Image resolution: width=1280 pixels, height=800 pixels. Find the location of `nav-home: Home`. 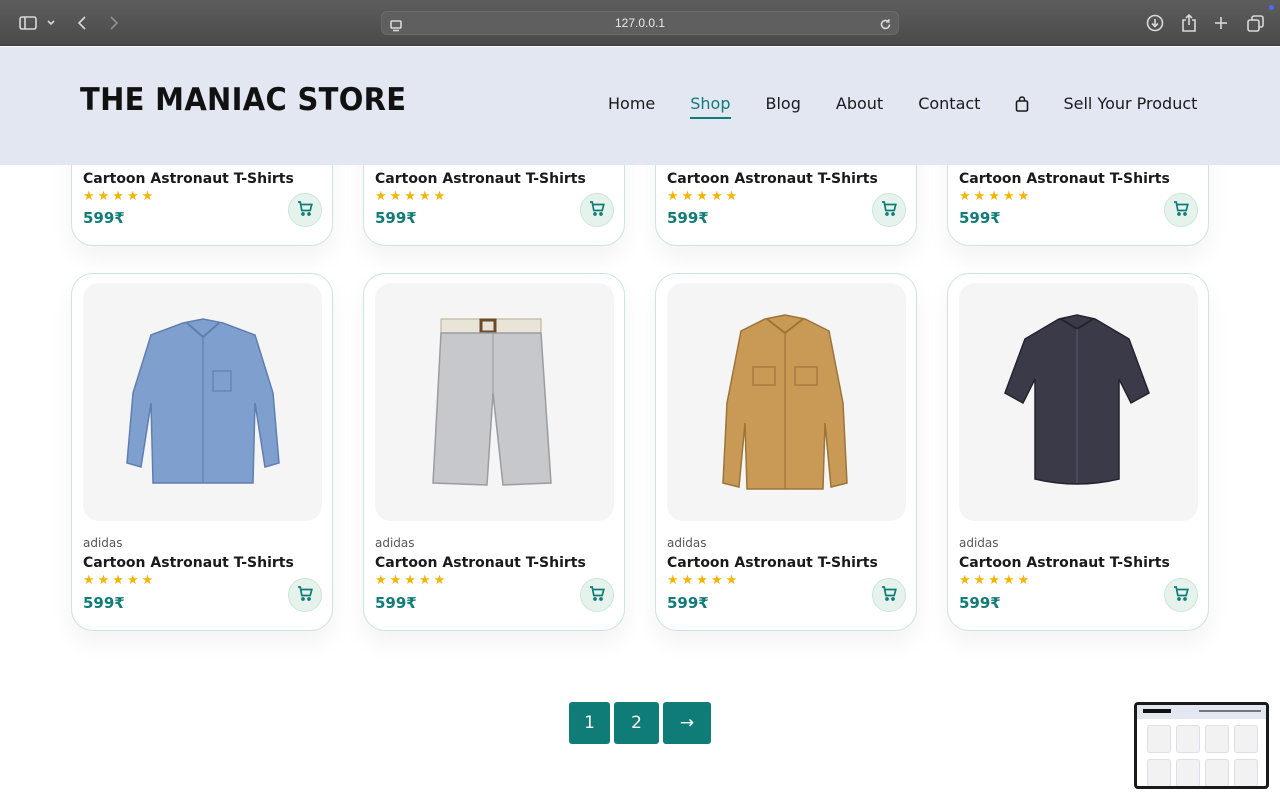

nav-home: Home is located at coordinates (631, 103).